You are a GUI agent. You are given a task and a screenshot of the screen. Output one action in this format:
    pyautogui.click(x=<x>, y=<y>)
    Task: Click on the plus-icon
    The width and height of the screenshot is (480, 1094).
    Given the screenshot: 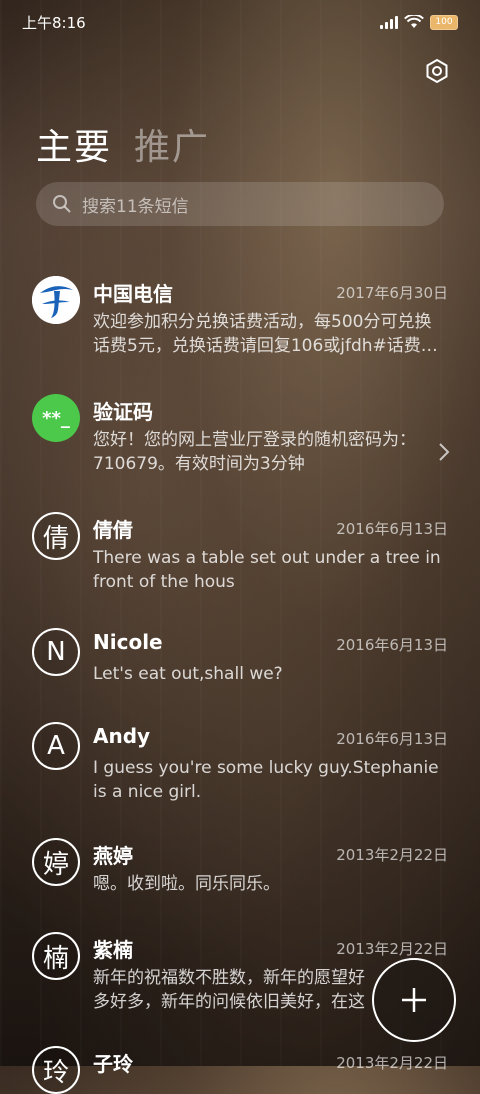 What is the action you would take?
    pyautogui.click(x=414, y=1000)
    